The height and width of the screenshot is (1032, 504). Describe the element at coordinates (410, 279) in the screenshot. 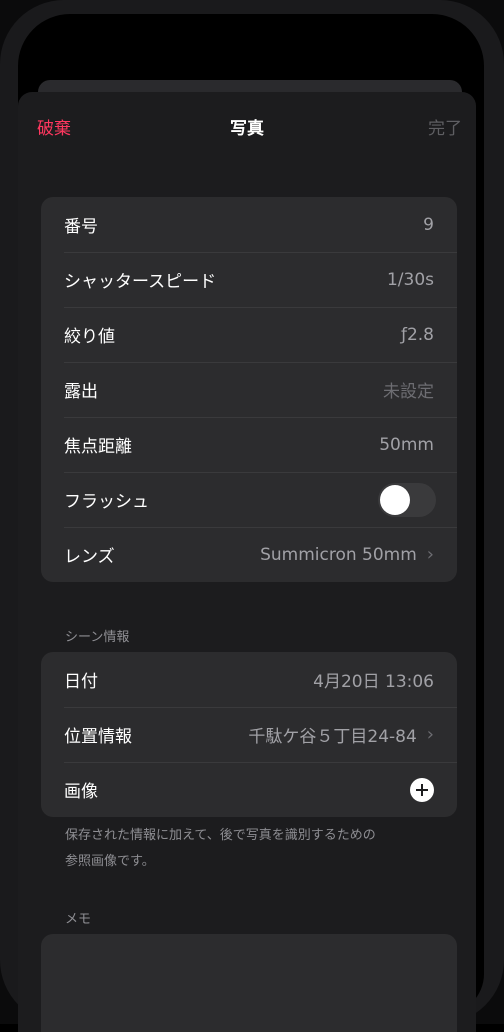

I see `shutter-speed-value: 1/30s` at that location.